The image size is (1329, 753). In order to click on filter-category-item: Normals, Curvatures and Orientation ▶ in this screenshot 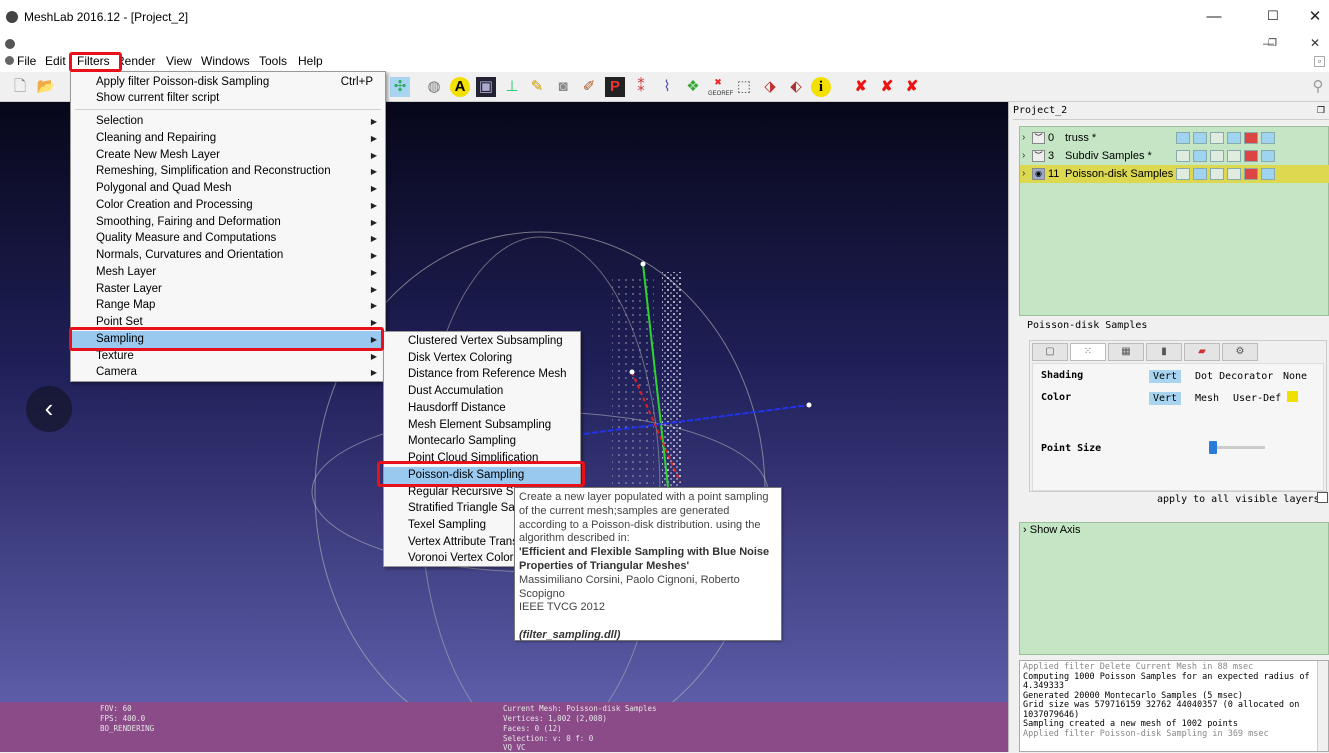, I will do `click(228, 255)`.